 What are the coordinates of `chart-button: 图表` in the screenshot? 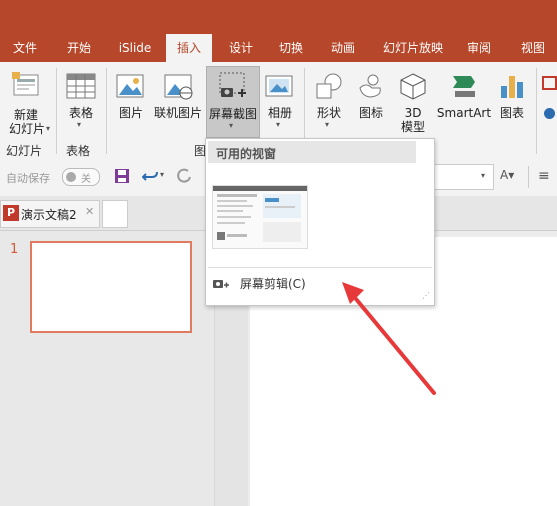 It's located at (512, 96).